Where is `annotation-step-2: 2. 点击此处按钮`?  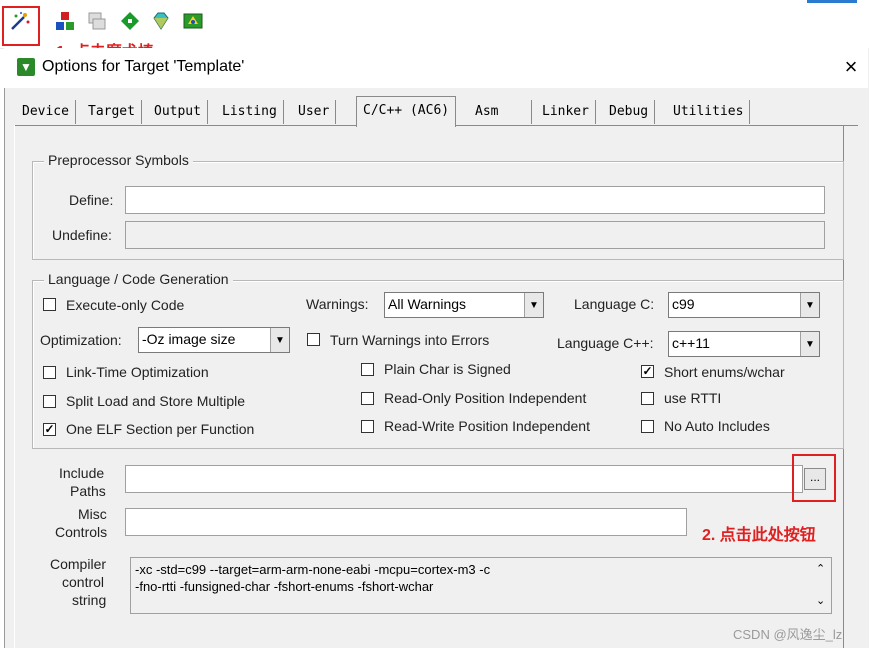
annotation-step-2: 2. 点击此处按钮 is located at coordinates (759, 535).